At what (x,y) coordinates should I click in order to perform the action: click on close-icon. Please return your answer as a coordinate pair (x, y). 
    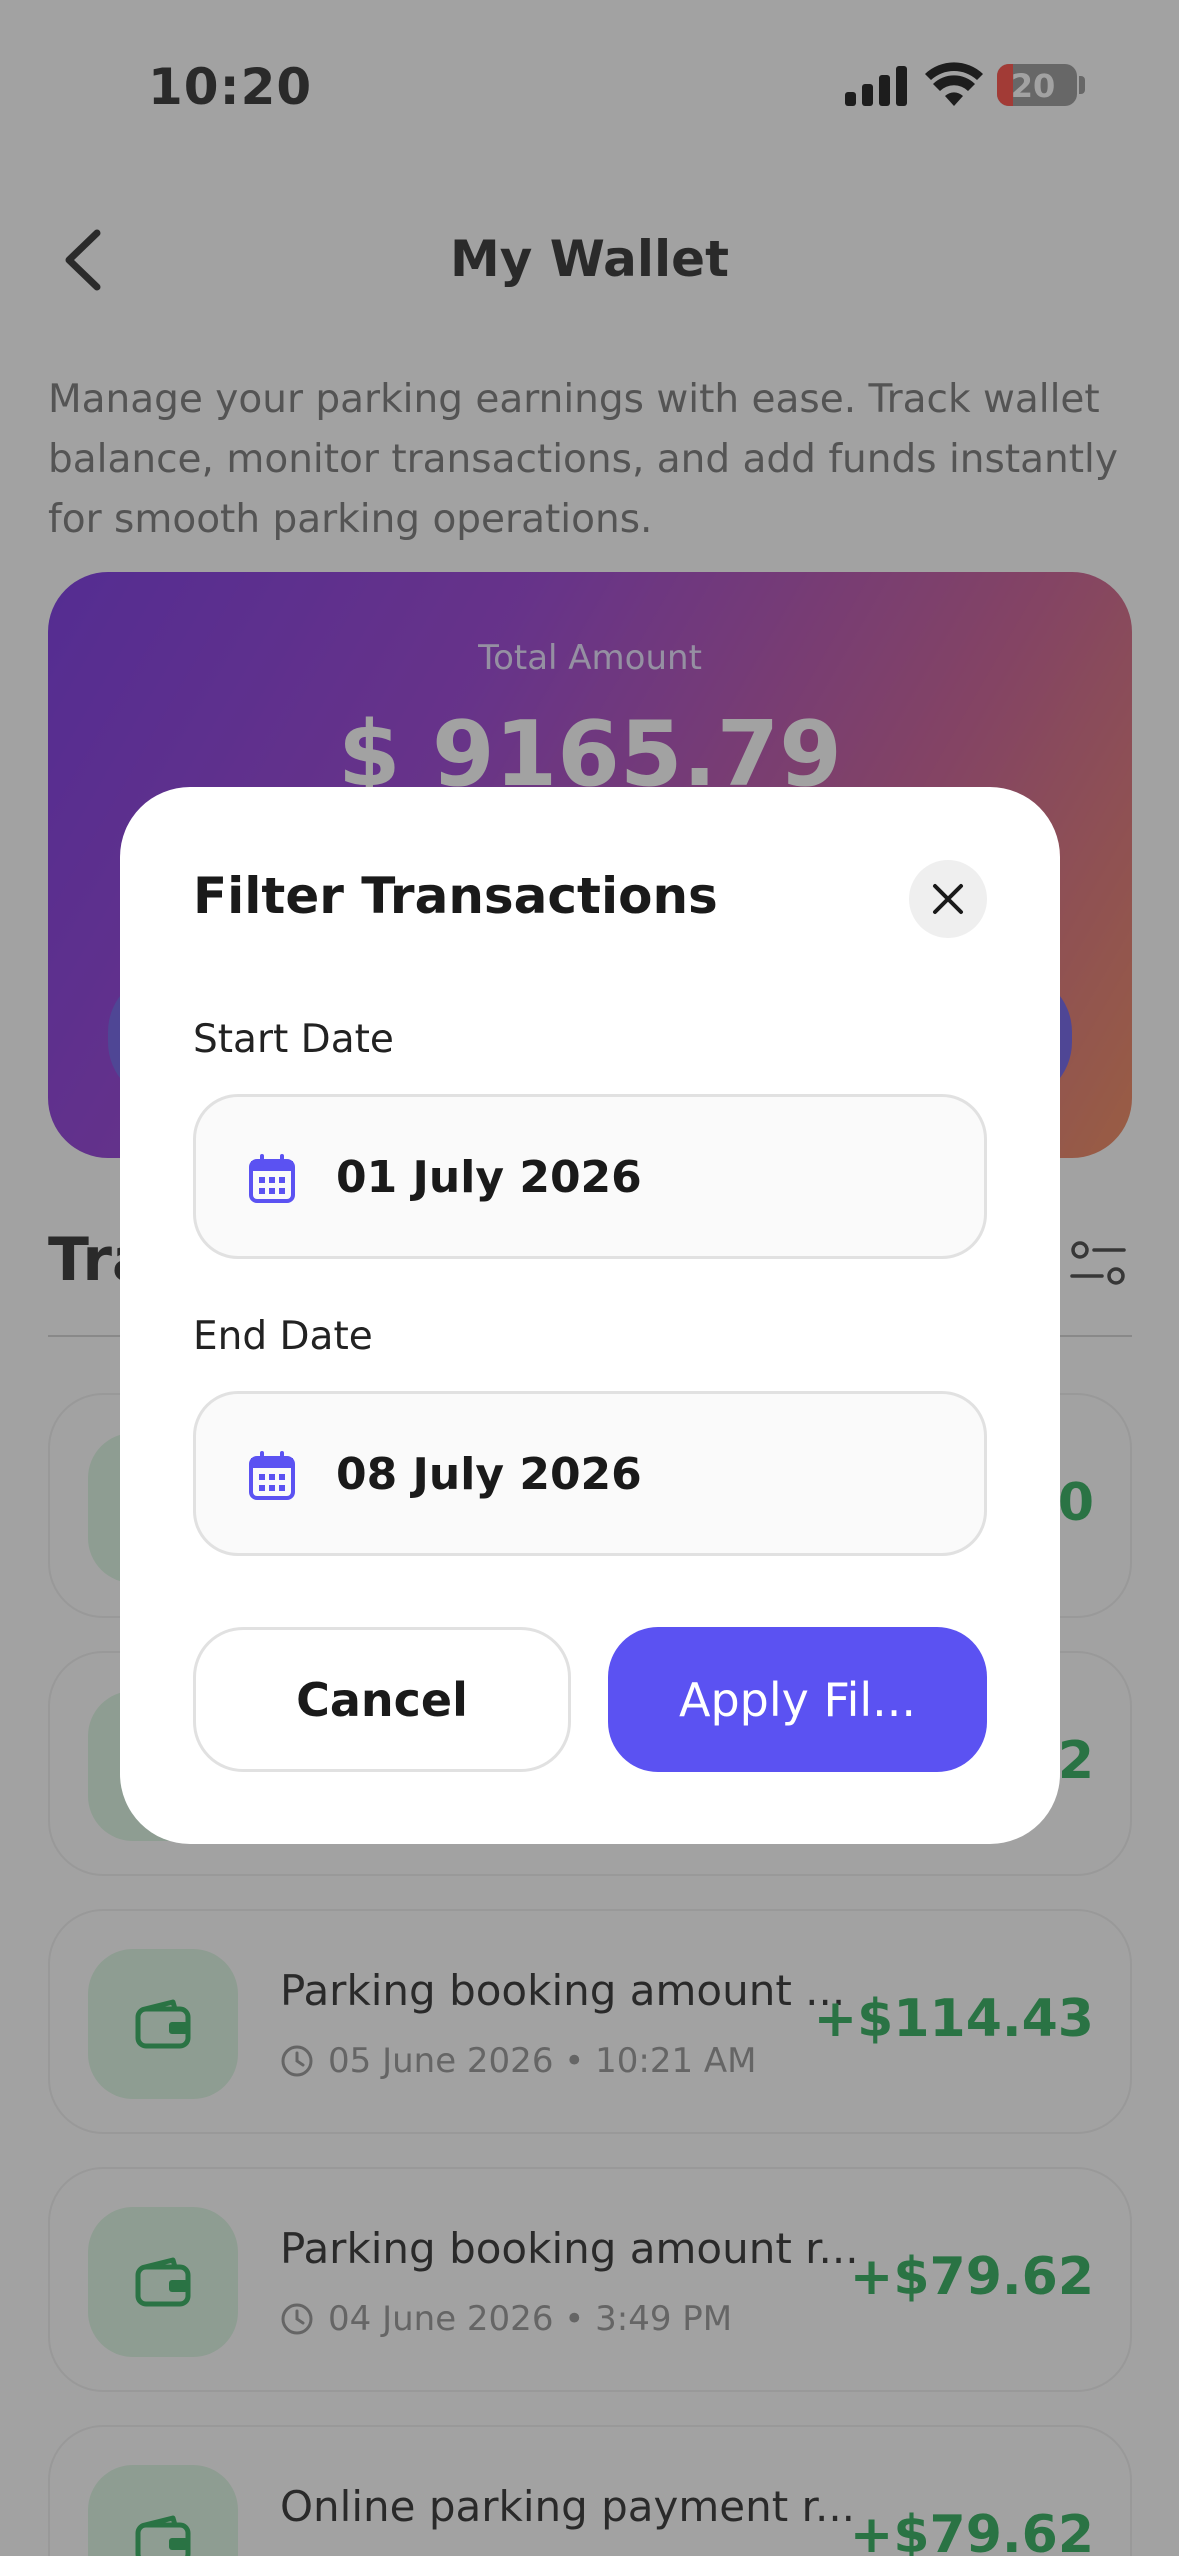
    Looking at the image, I should click on (948, 899).